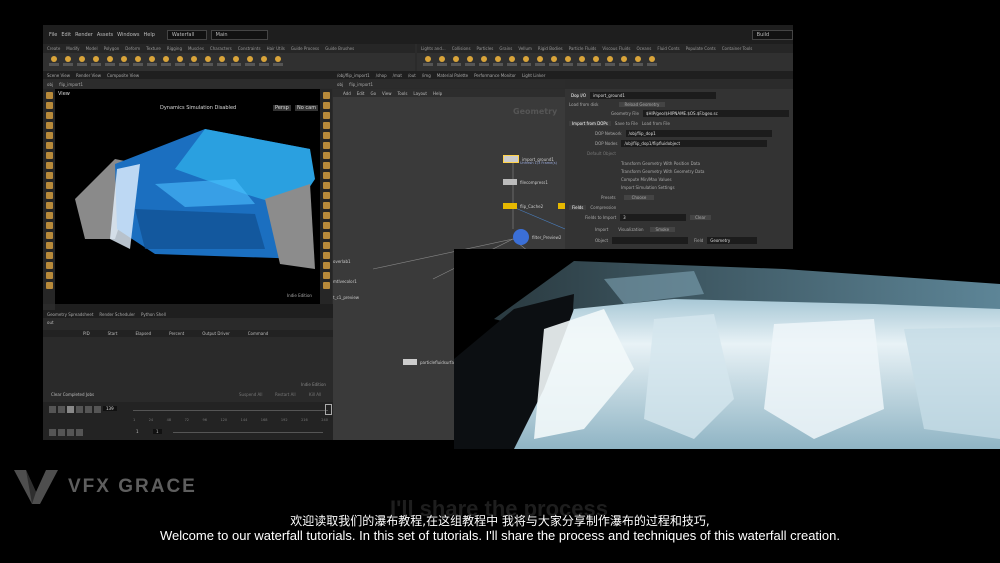  Describe the element at coordinates (138, 62) in the screenshot. I see `shelf-tool-line` at that location.